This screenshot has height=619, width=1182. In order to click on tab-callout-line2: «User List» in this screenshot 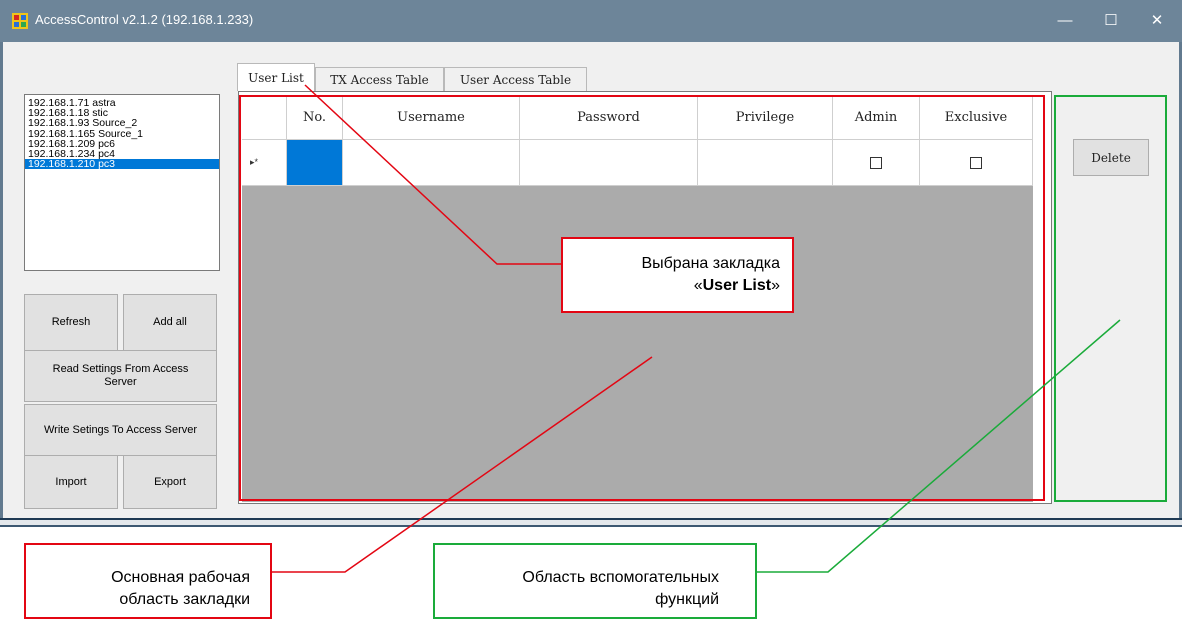, I will do `click(736, 285)`.